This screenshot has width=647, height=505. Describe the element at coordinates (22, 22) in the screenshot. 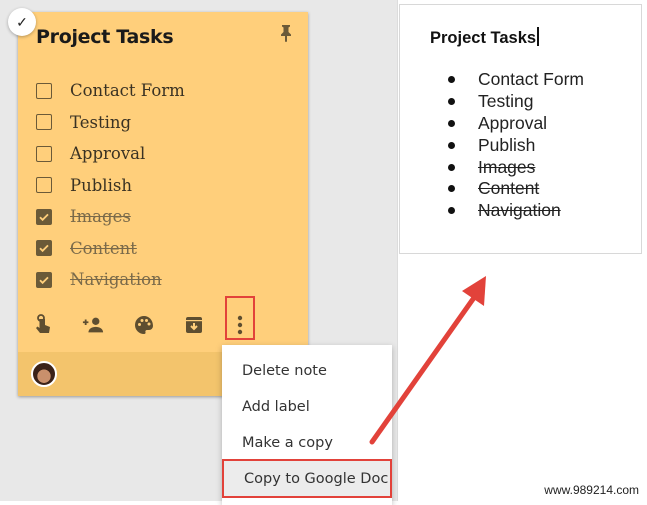

I see `select-note-checkmark-icon: ✓` at that location.